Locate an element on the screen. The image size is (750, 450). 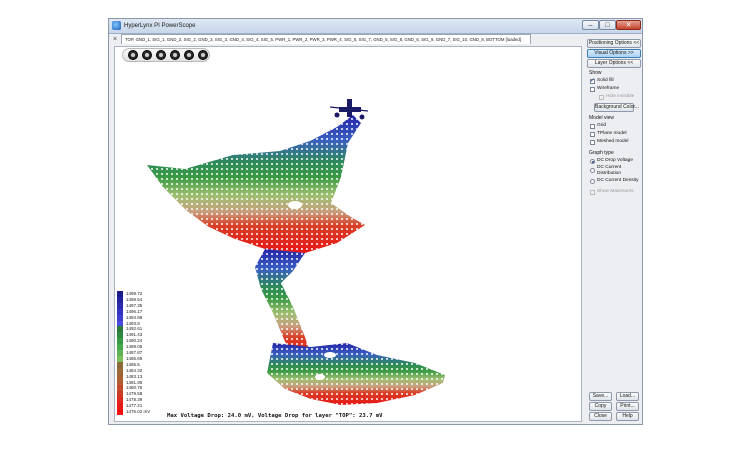
dc-current-density-radio is located at coordinates (592, 181).